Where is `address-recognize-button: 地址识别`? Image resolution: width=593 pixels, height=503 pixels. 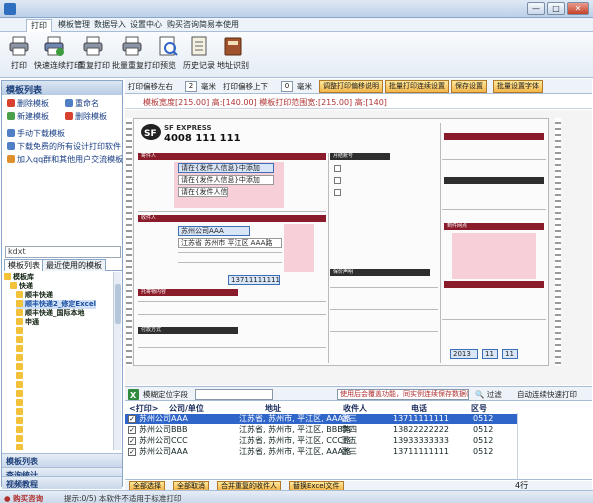 address-recognize-button: 地址识别 is located at coordinates (233, 55).